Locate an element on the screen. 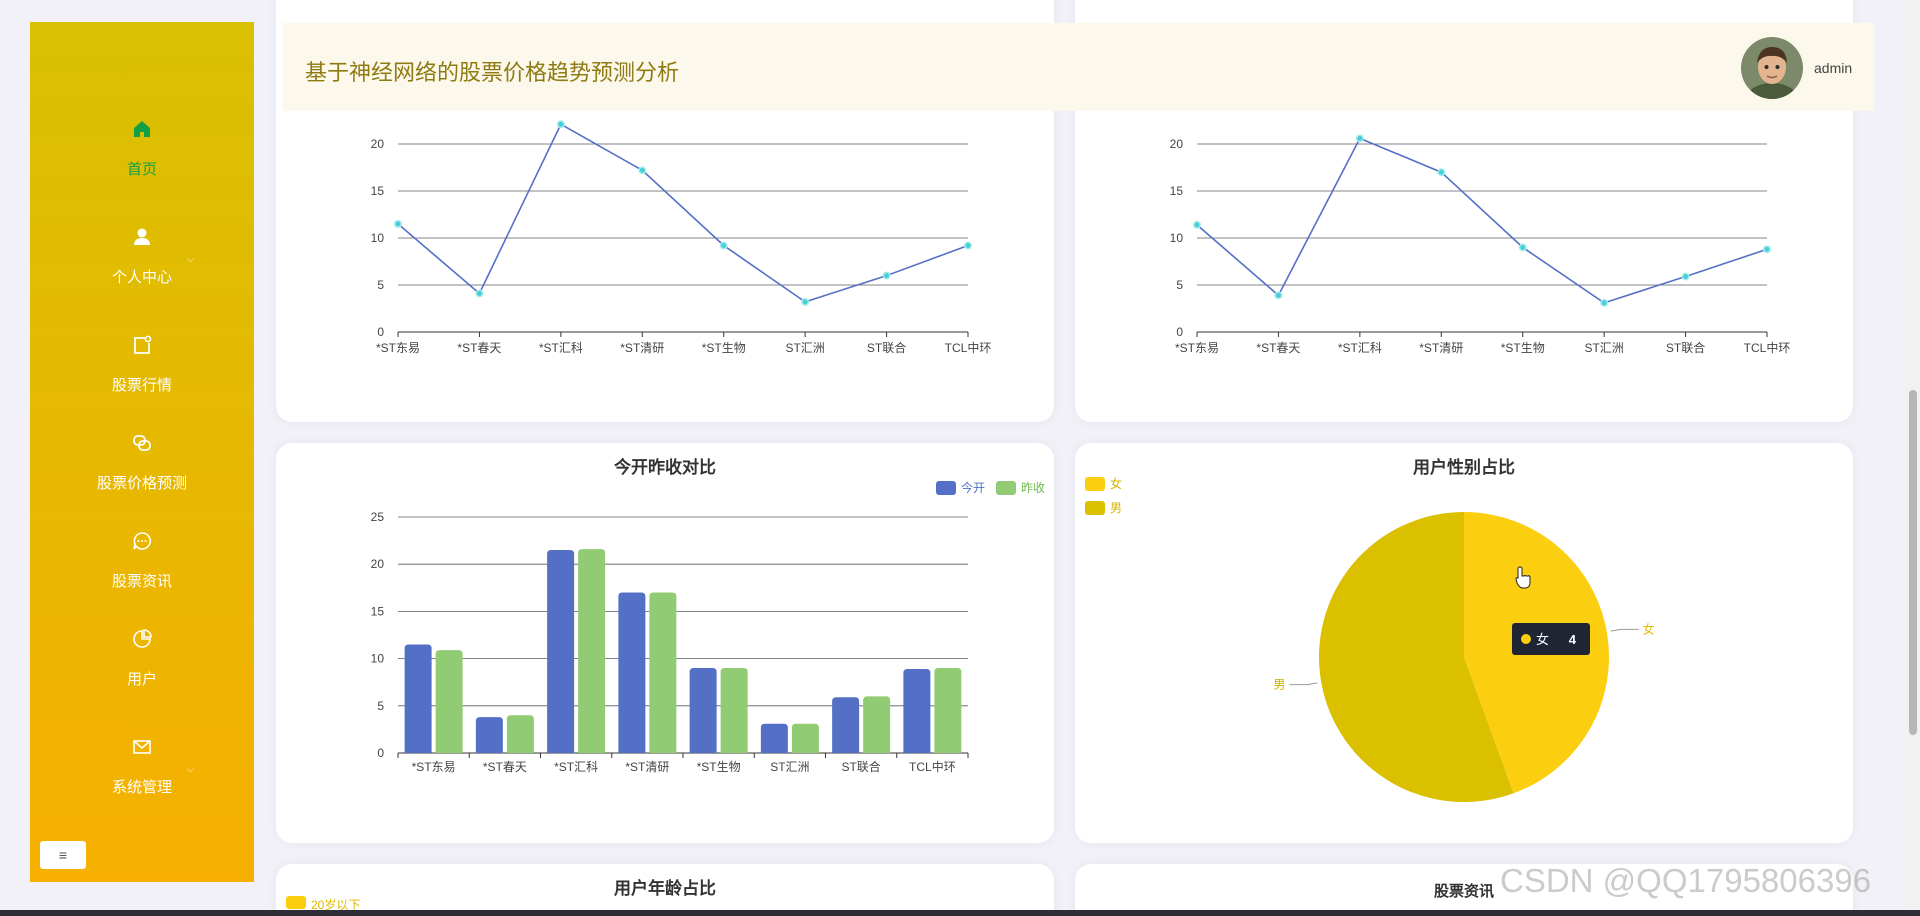 The image size is (1920, 916). legend-label: 昨收 is located at coordinates (1033, 488).